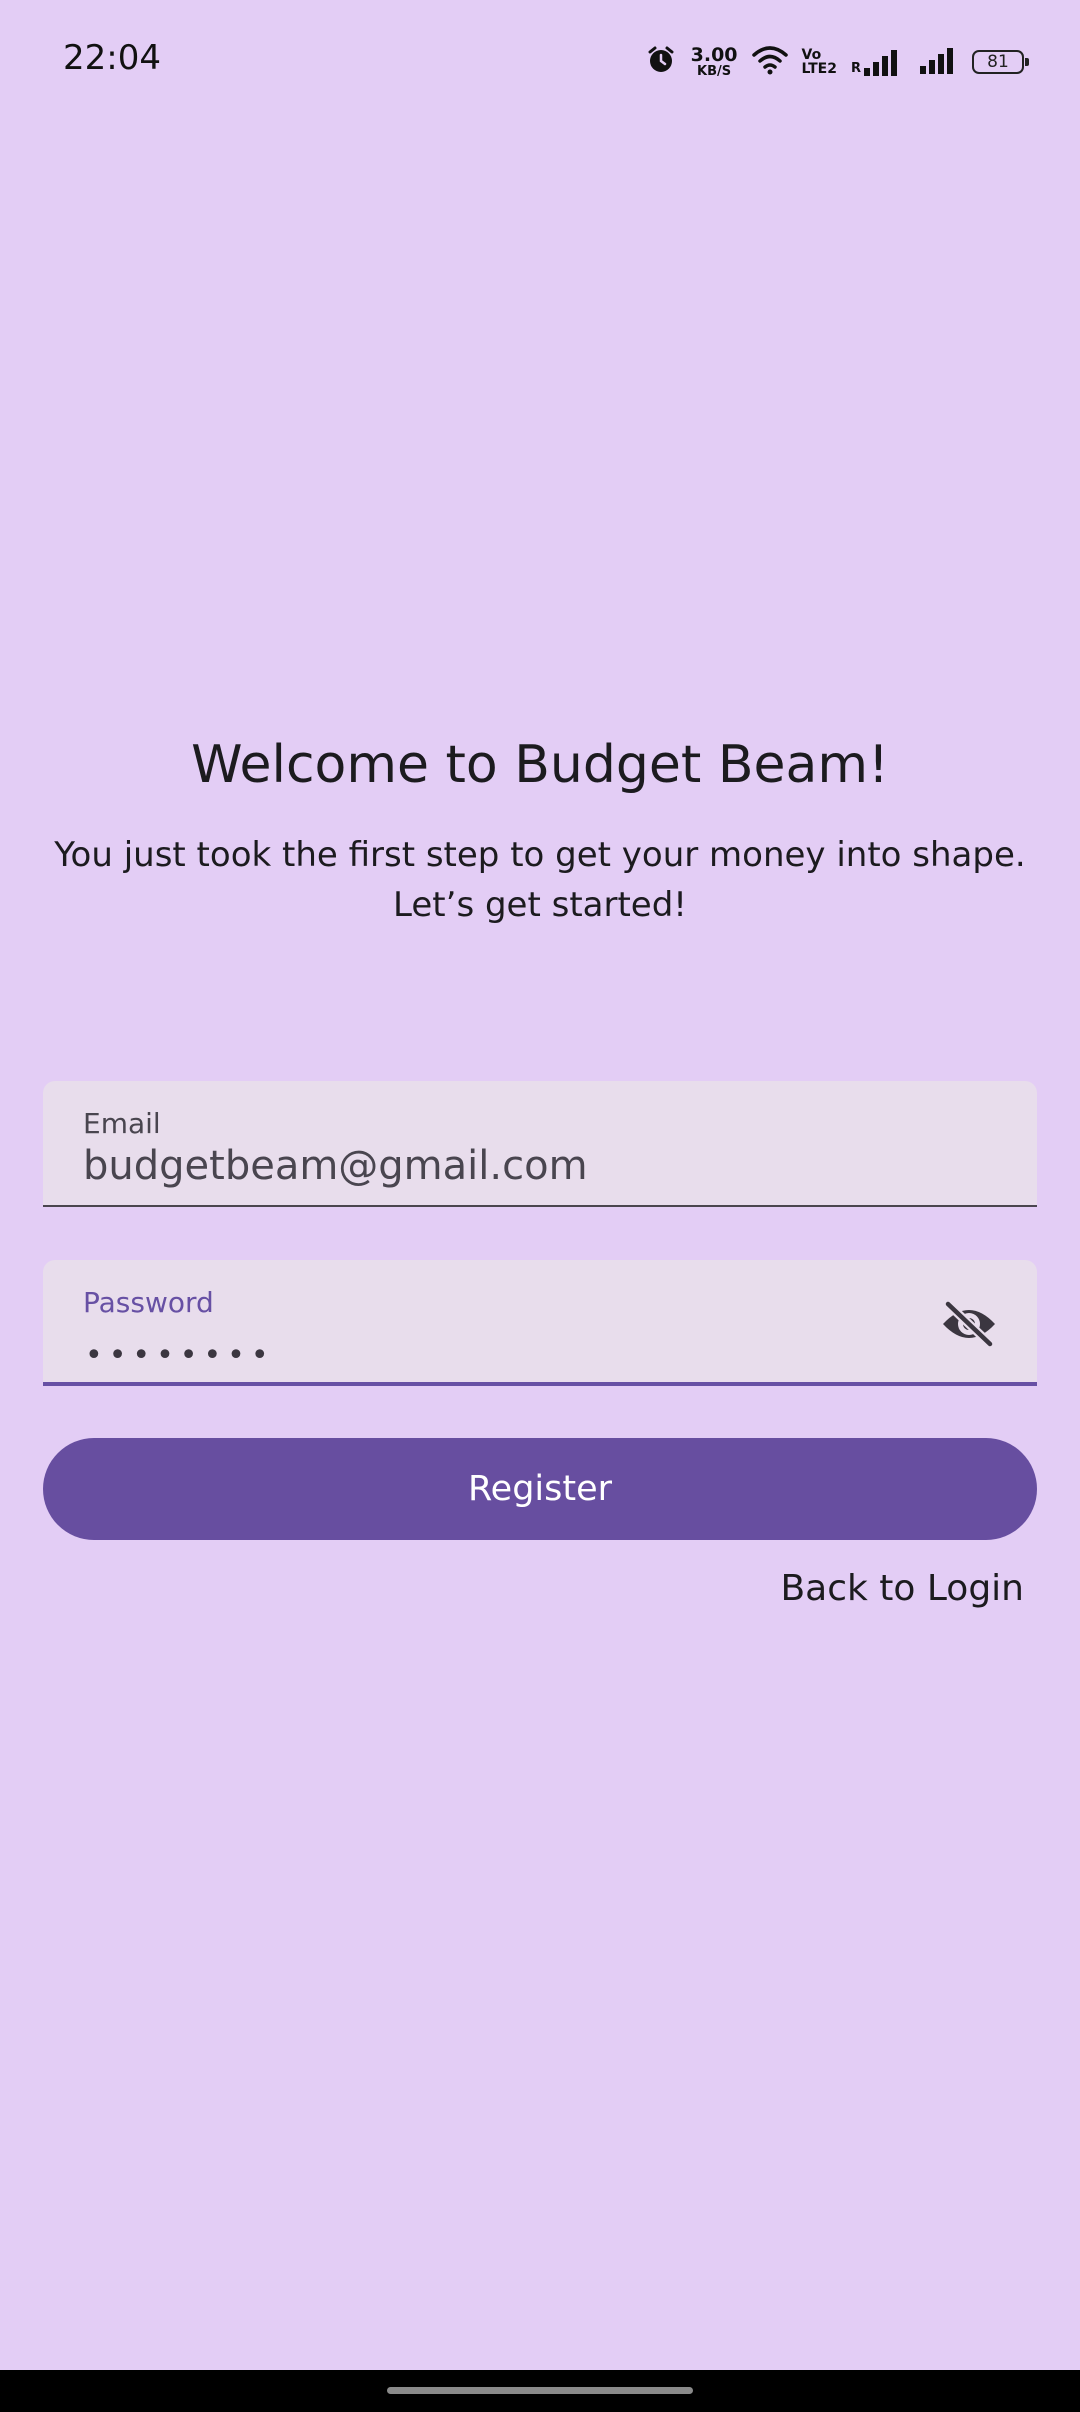  What do you see at coordinates (855, 68) in the screenshot?
I see `roaming-indicator: R` at bounding box center [855, 68].